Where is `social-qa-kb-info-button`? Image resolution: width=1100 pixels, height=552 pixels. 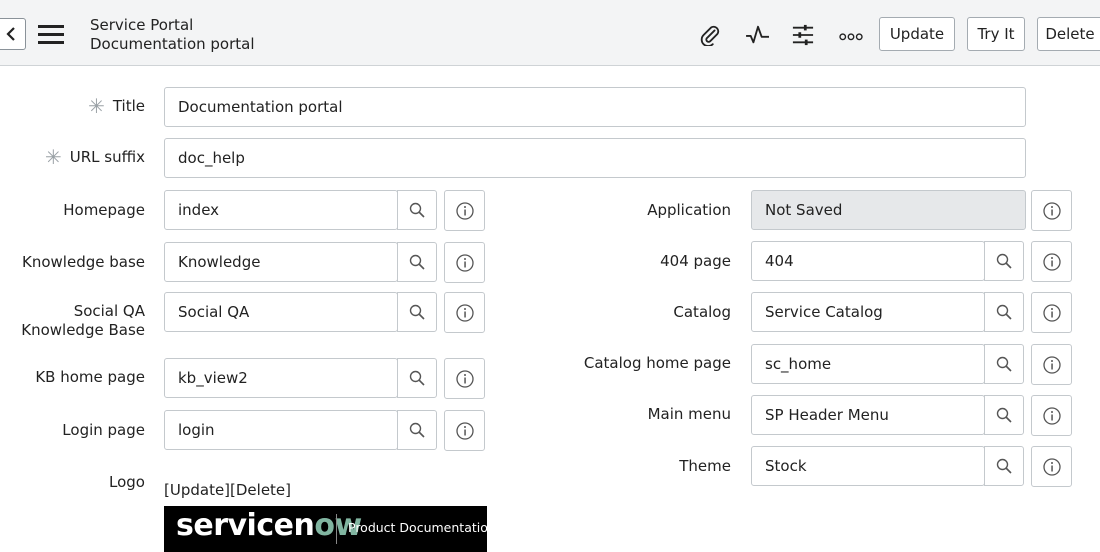
social-qa-kb-info-button is located at coordinates (464, 312).